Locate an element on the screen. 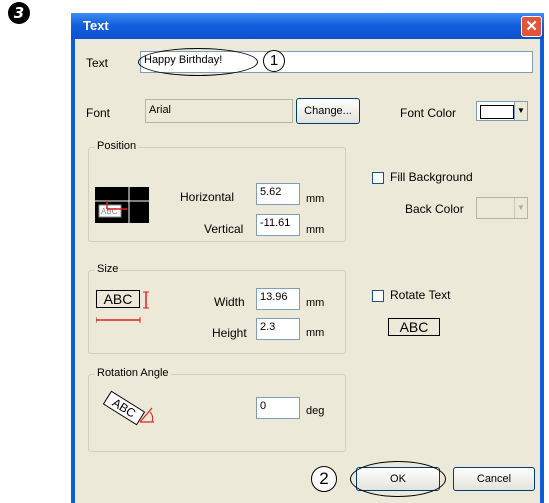 The height and width of the screenshot is (503, 549). fill-background-checkbox is located at coordinates (378, 178).